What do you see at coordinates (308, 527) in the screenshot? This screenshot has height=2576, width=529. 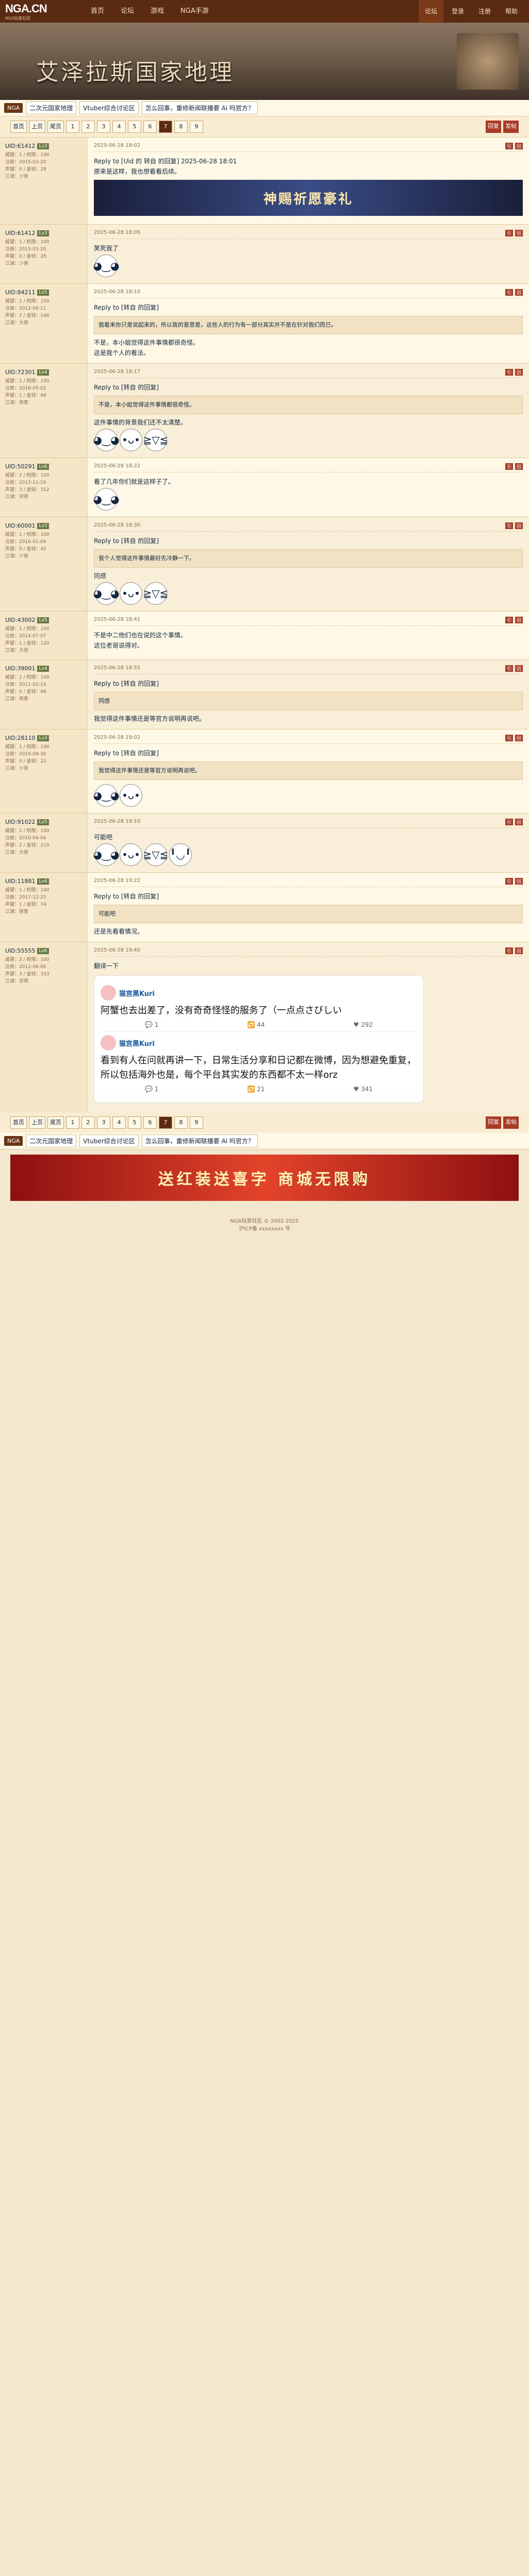 I see `post-header: 2025-06-28 18:30 引回` at bounding box center [308, 527].